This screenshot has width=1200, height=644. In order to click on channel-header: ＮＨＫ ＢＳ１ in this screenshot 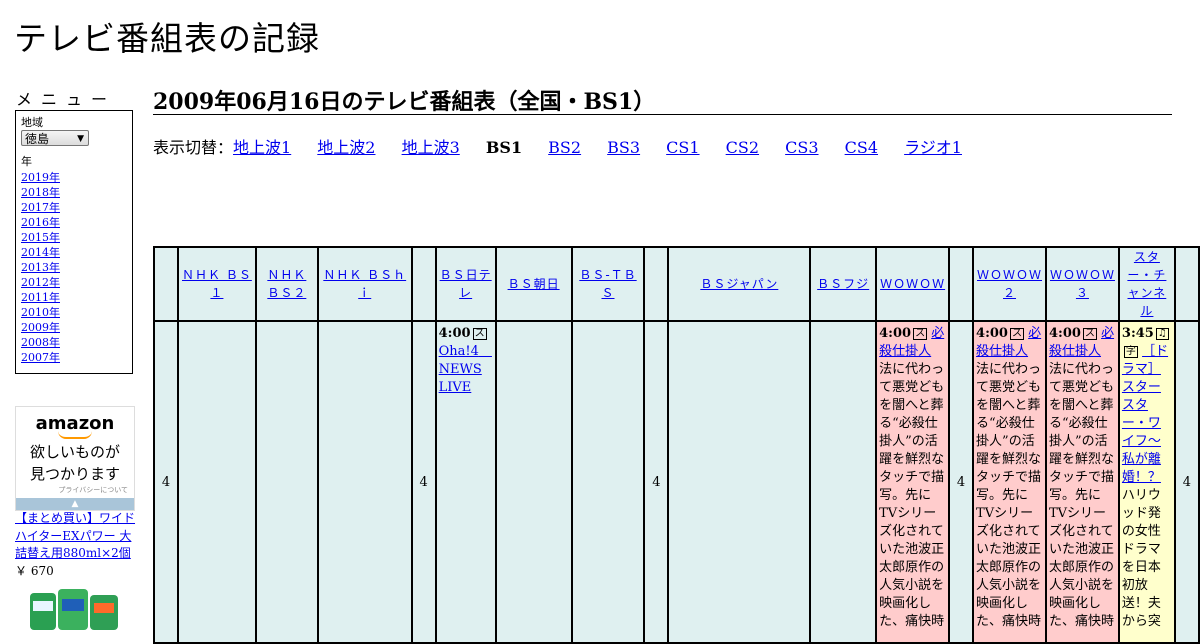, I will do `click(216, 284)`.